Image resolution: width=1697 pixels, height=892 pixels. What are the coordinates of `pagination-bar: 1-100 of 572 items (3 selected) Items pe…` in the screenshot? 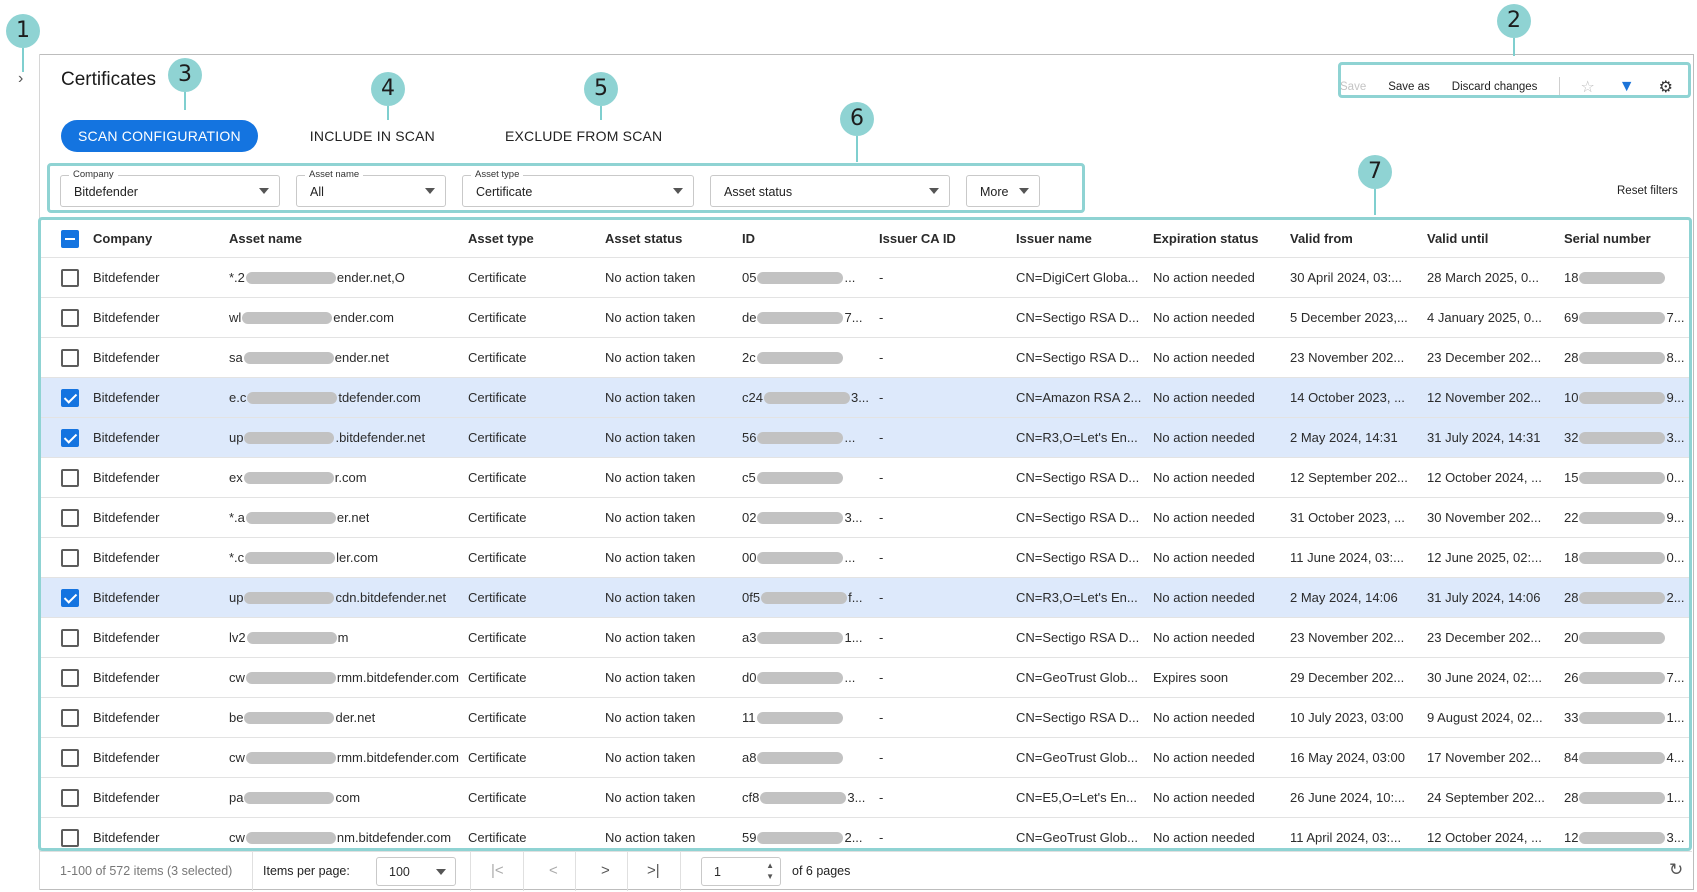 It's located at (866, 871).